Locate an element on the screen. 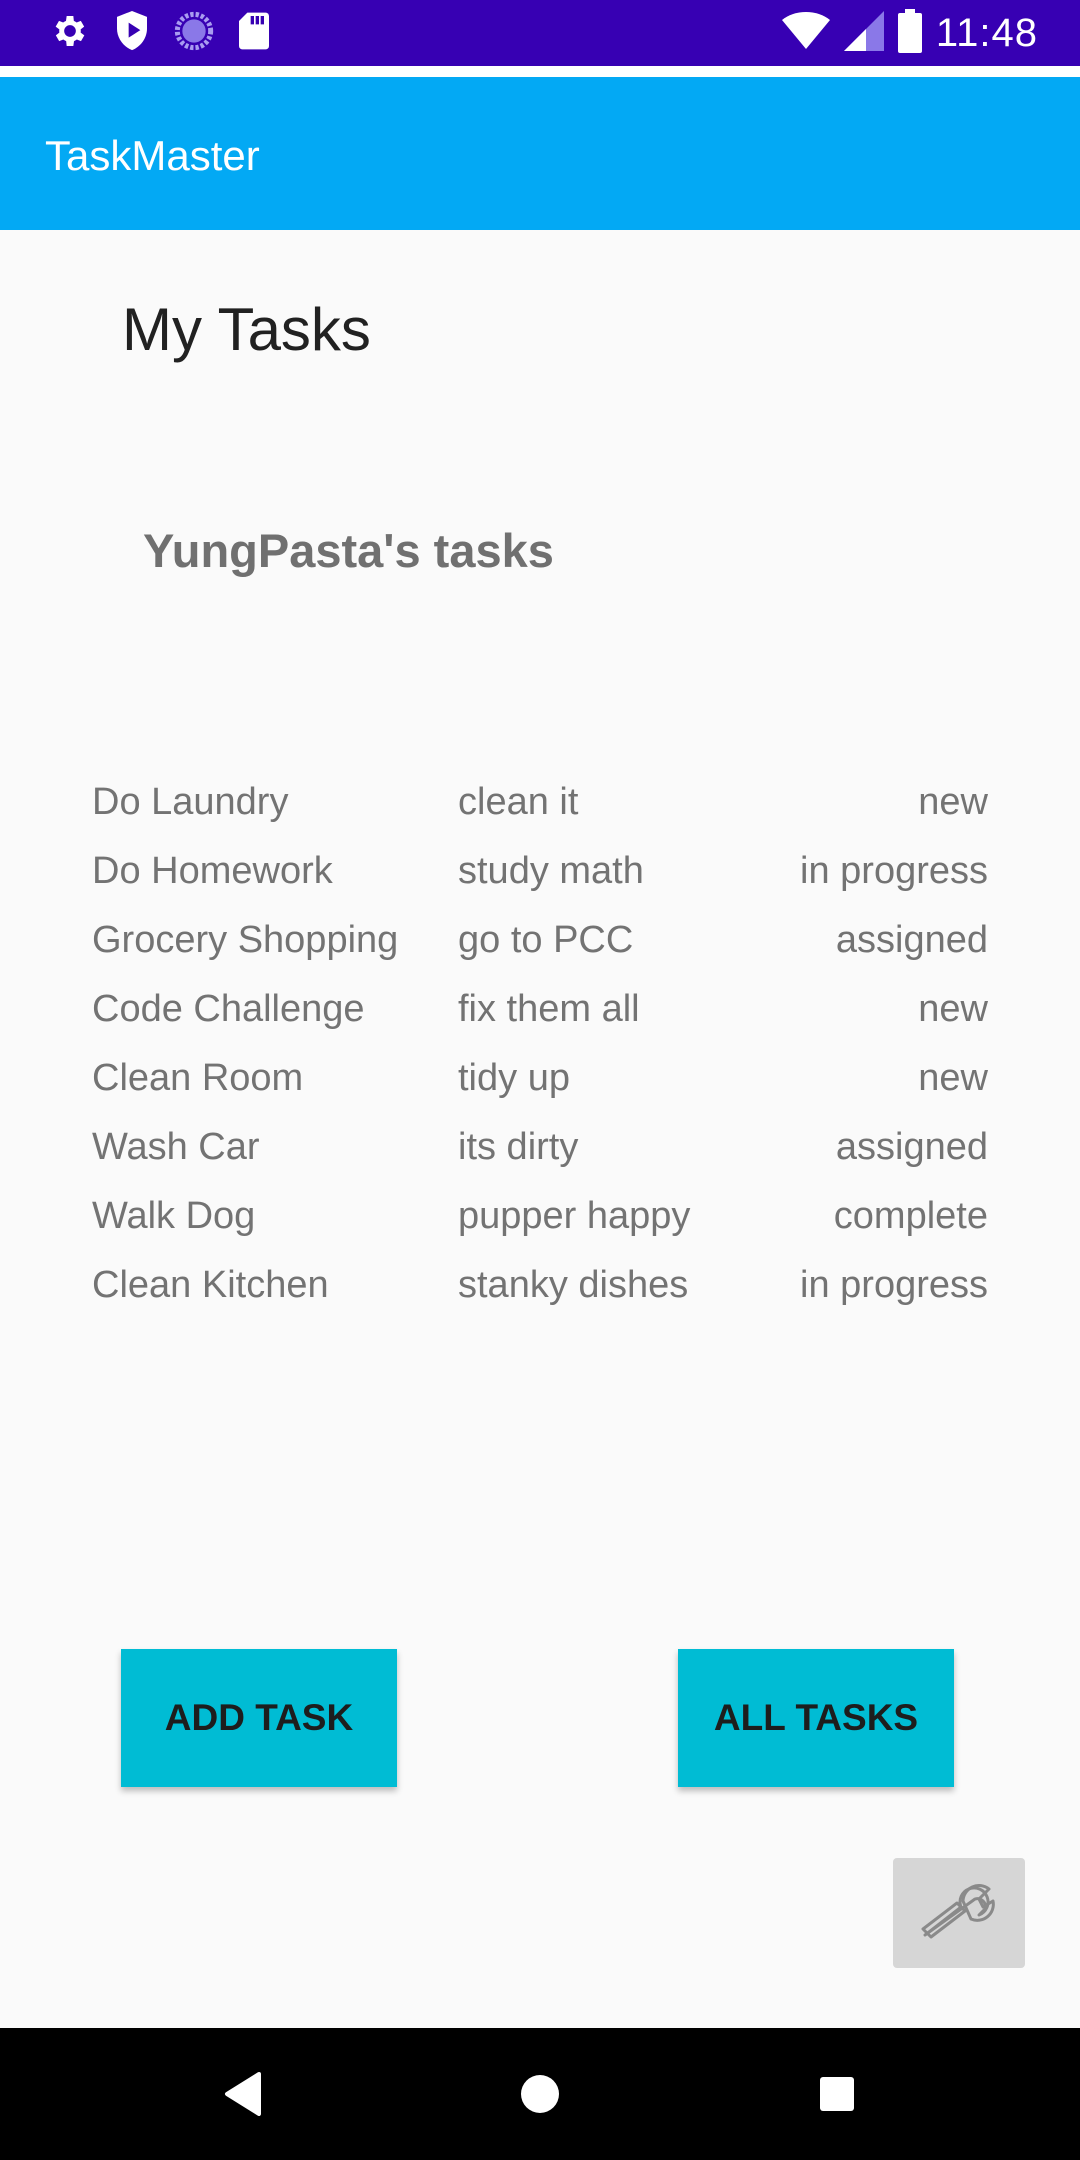 This screenshot has width=1080, height=2160. add-task-button: ADD TASK is located at coordinates (259, 1718).